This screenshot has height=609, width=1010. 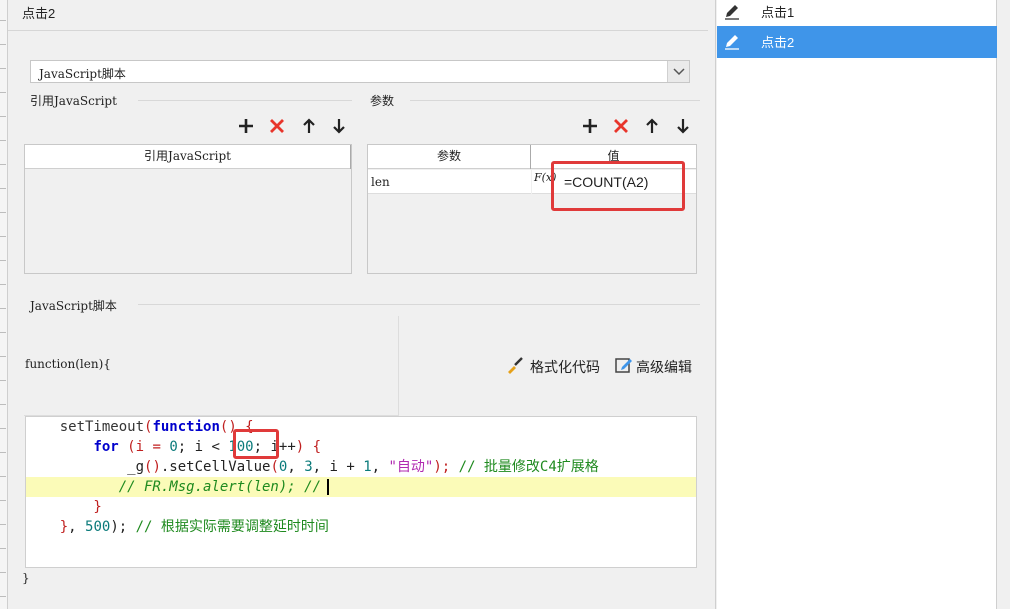 I want to click on move-down-ref-button, so click(x=339, y=126).